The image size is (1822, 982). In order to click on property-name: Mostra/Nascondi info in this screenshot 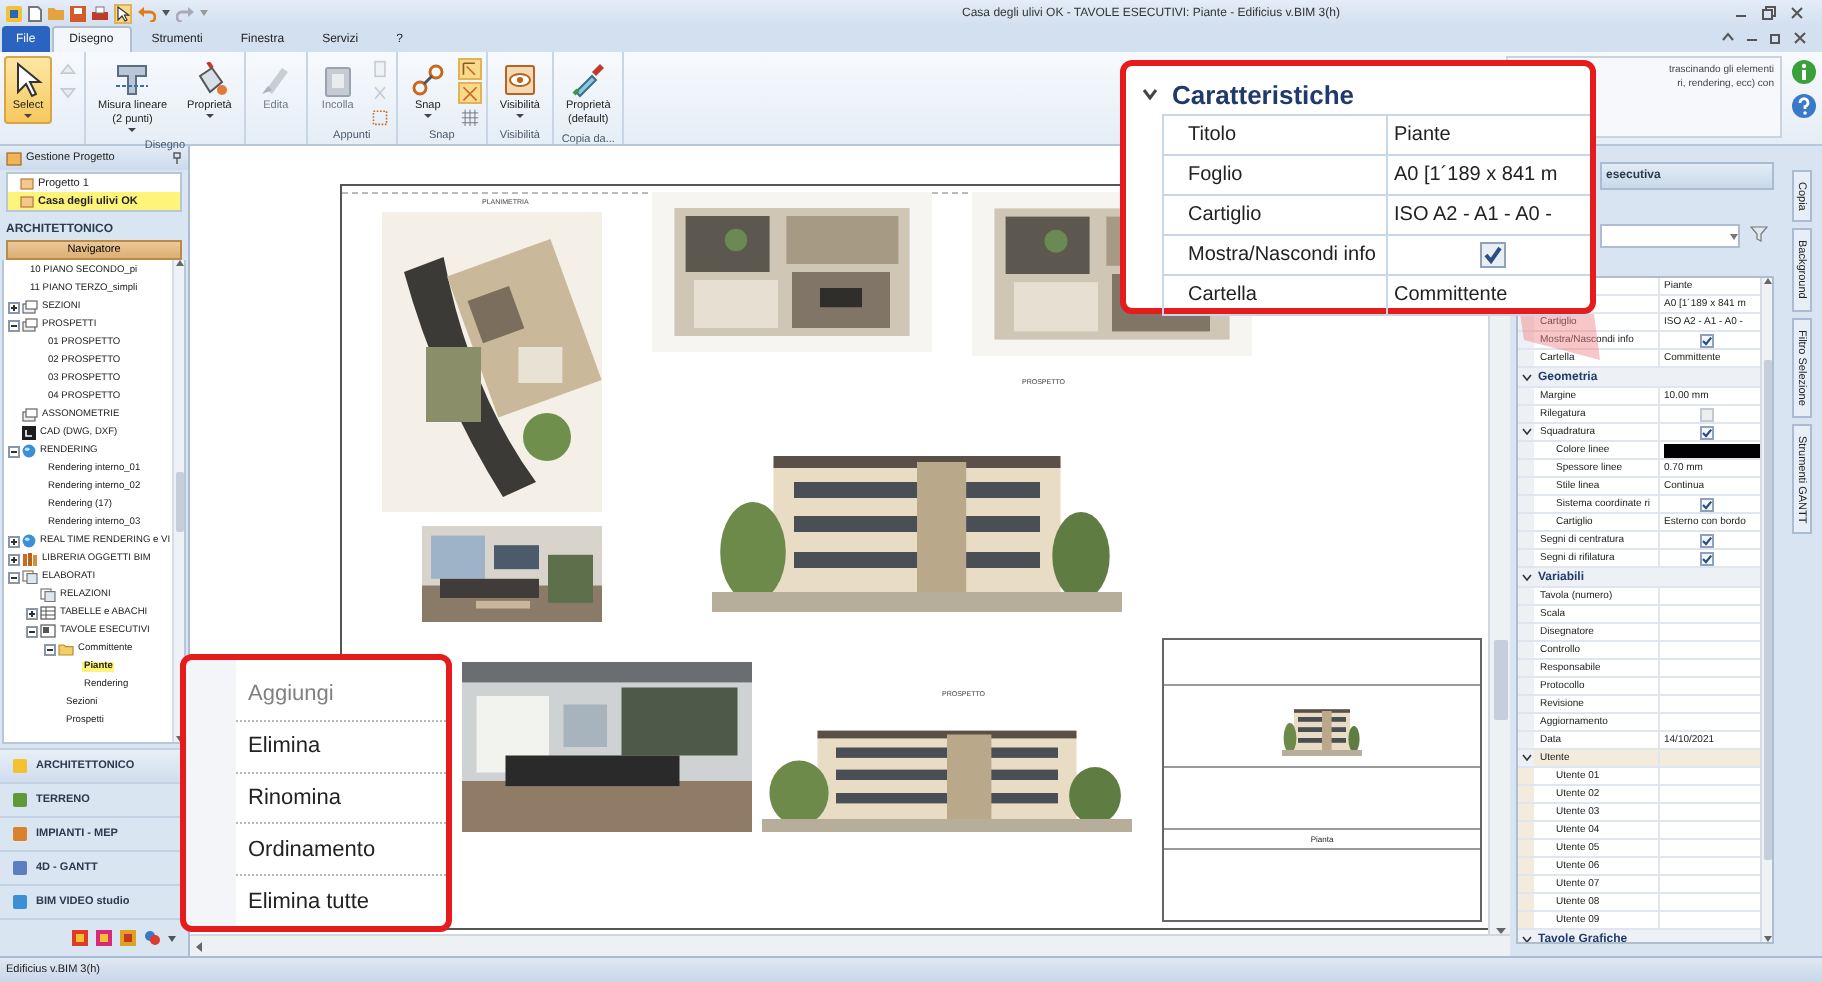, I will do `click(1282, 255)`.